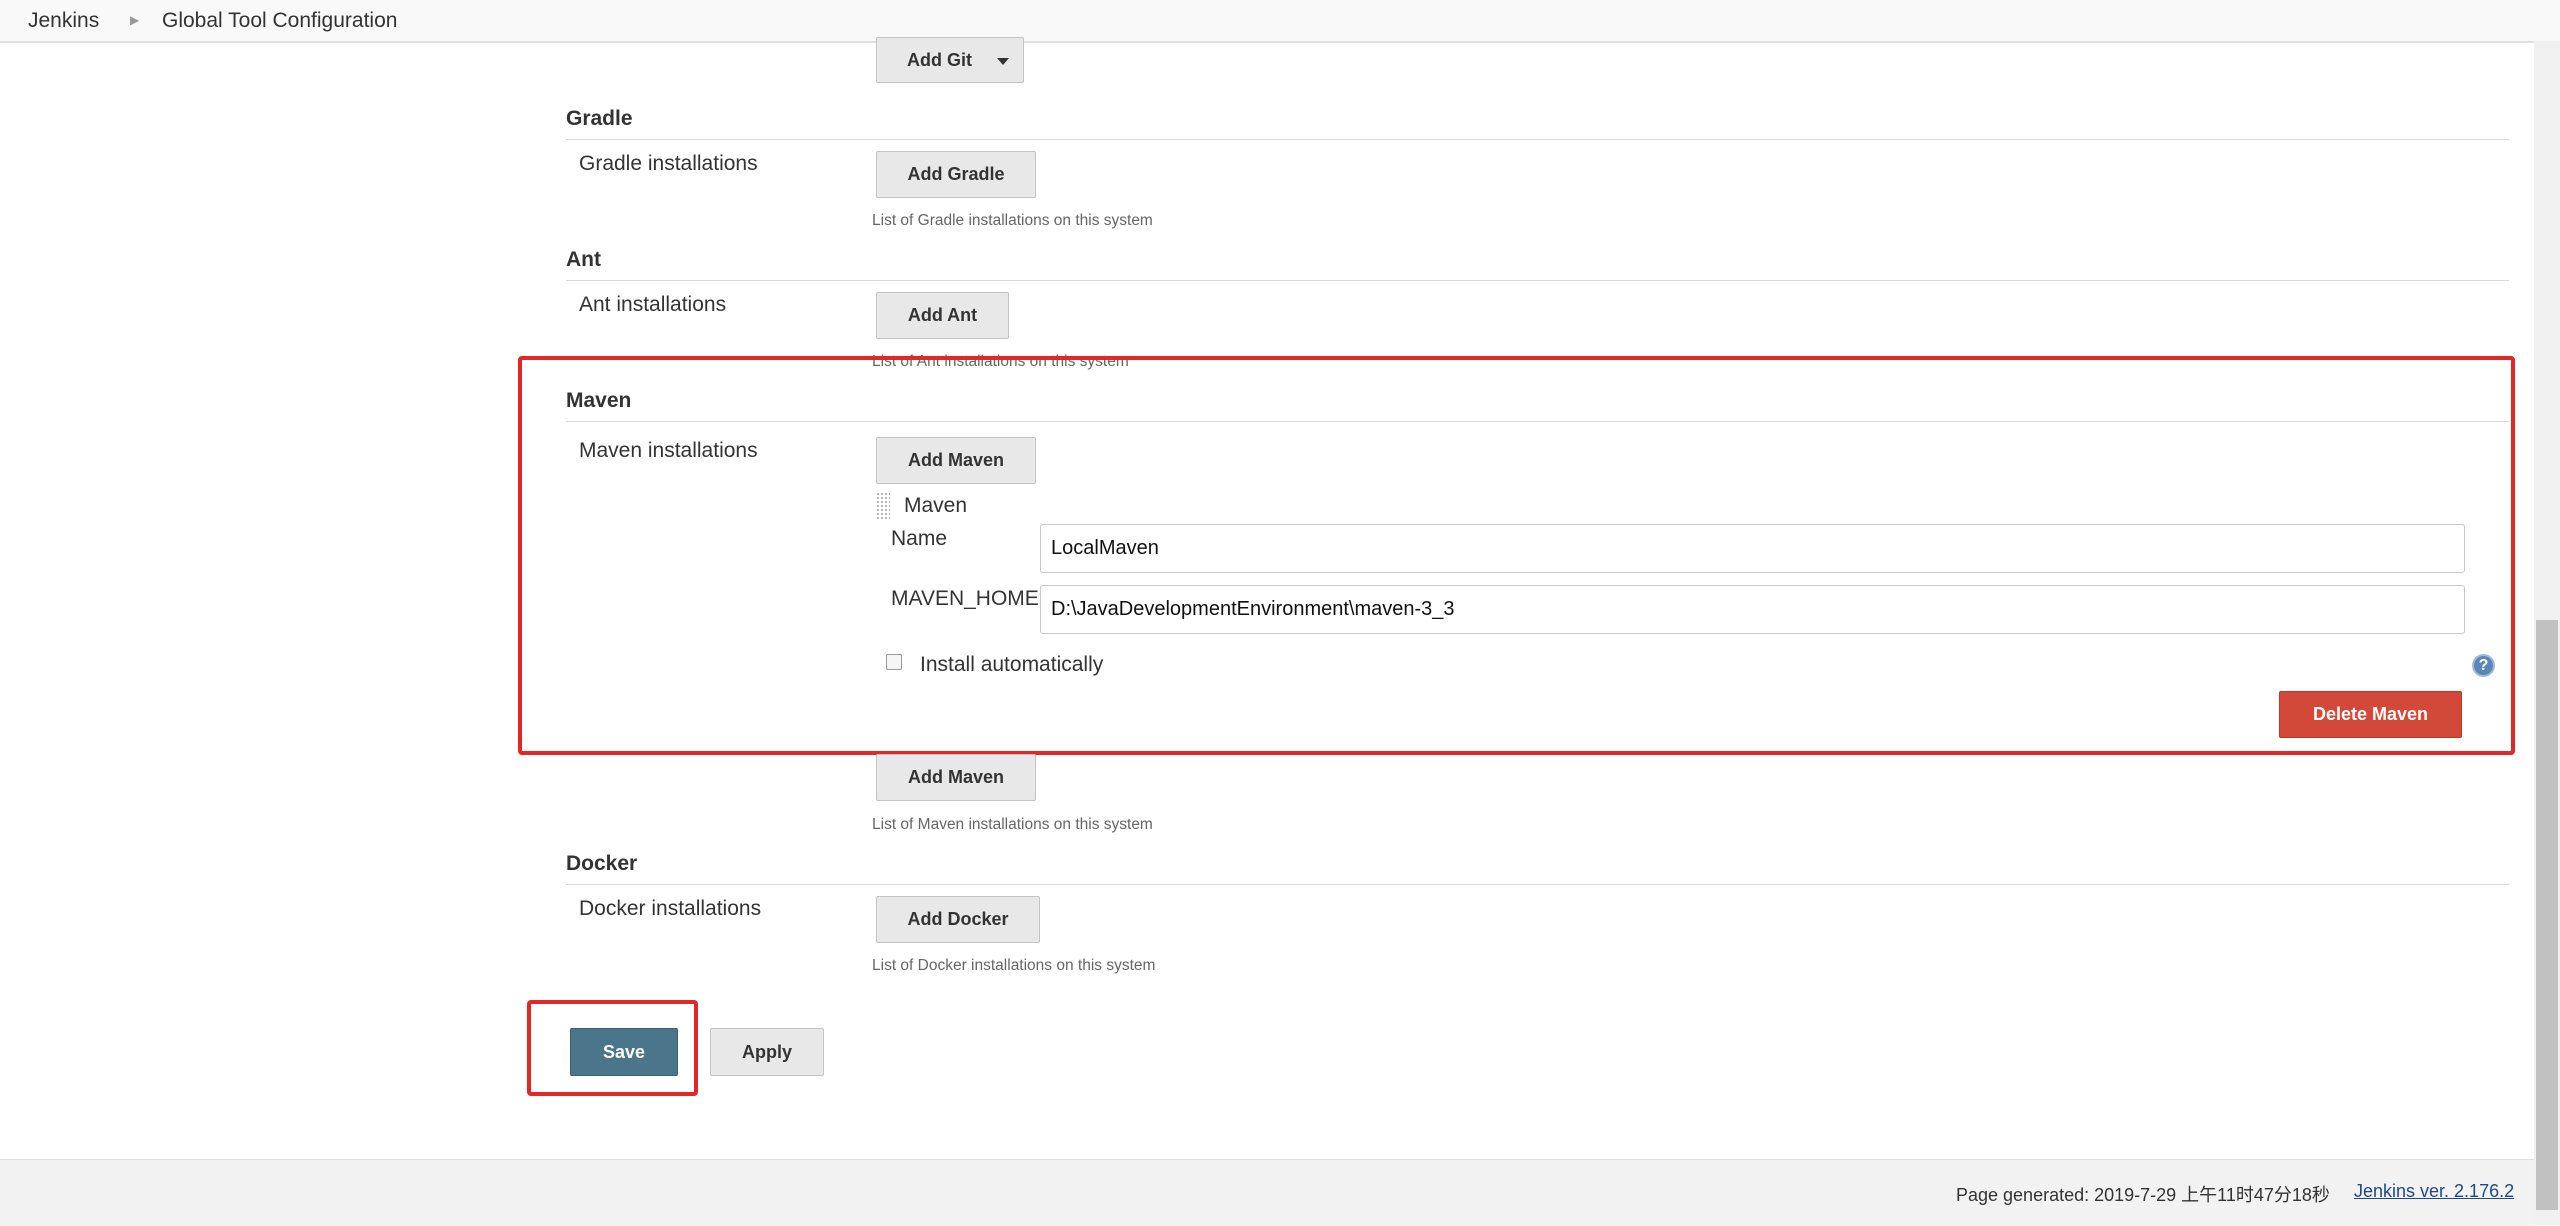 The width and height of the screenshot is (2560, 1226). Describe the element at coordinates (668, 163) in the screenshot. I see `gradle-installations-label: Gradle installations` at that location.